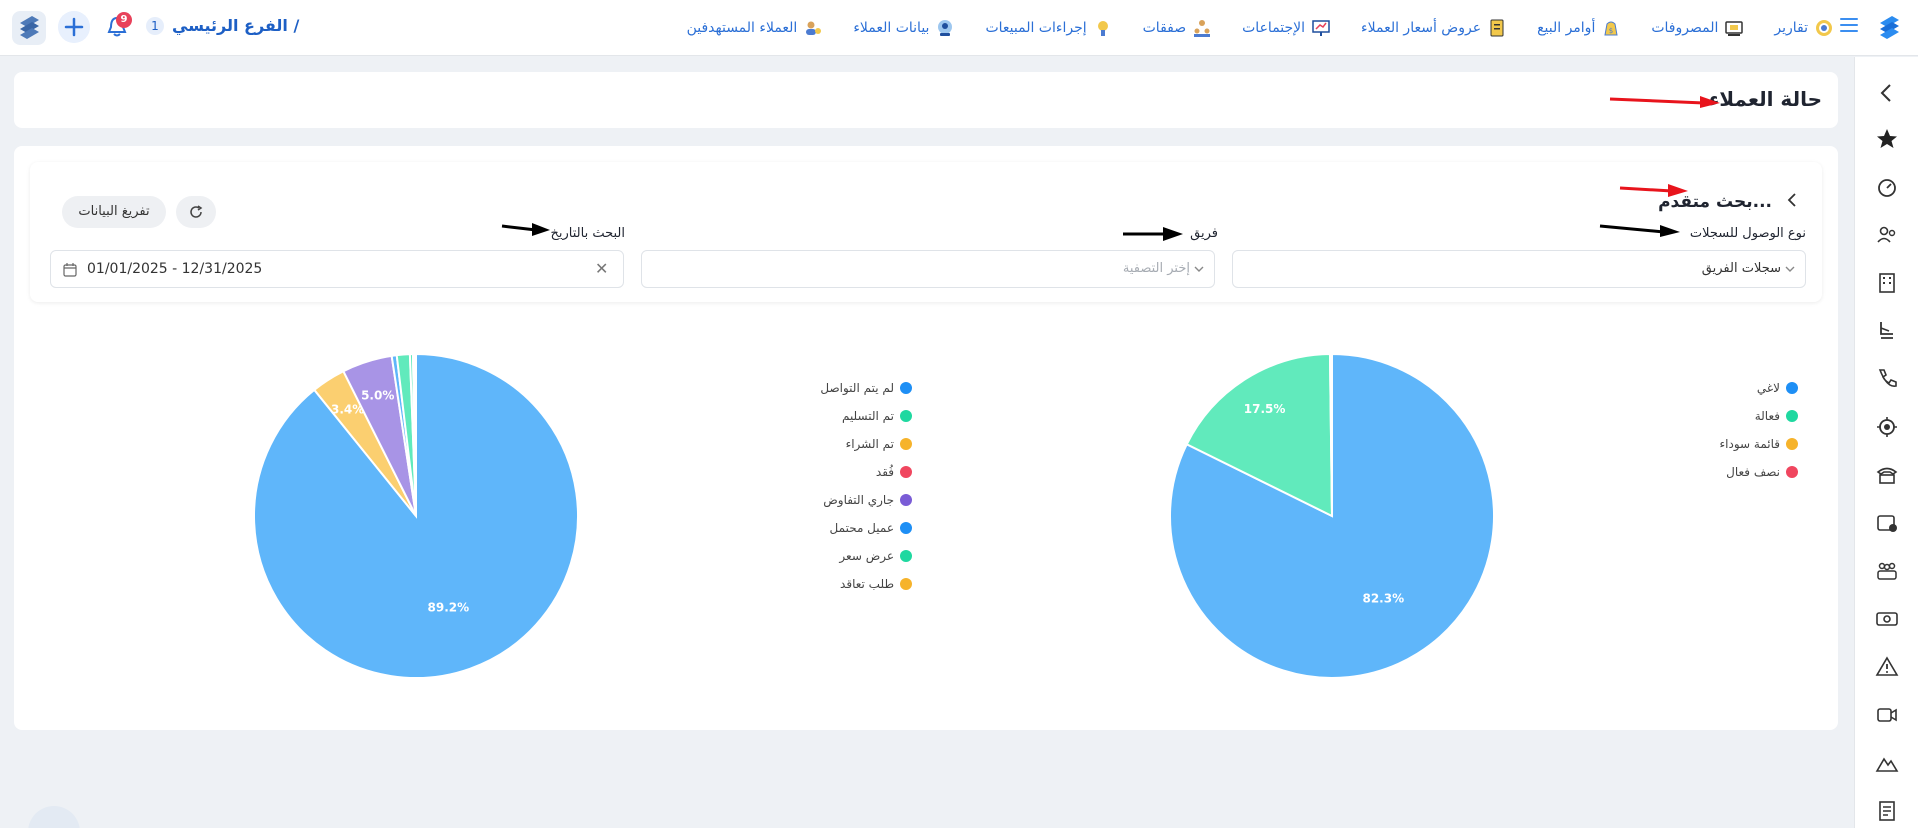 This screenshot has height=828, width=1918. I want to click on date-range-input: 01/01/2025 - 12/31/2025 ✕, so click(337, 269).